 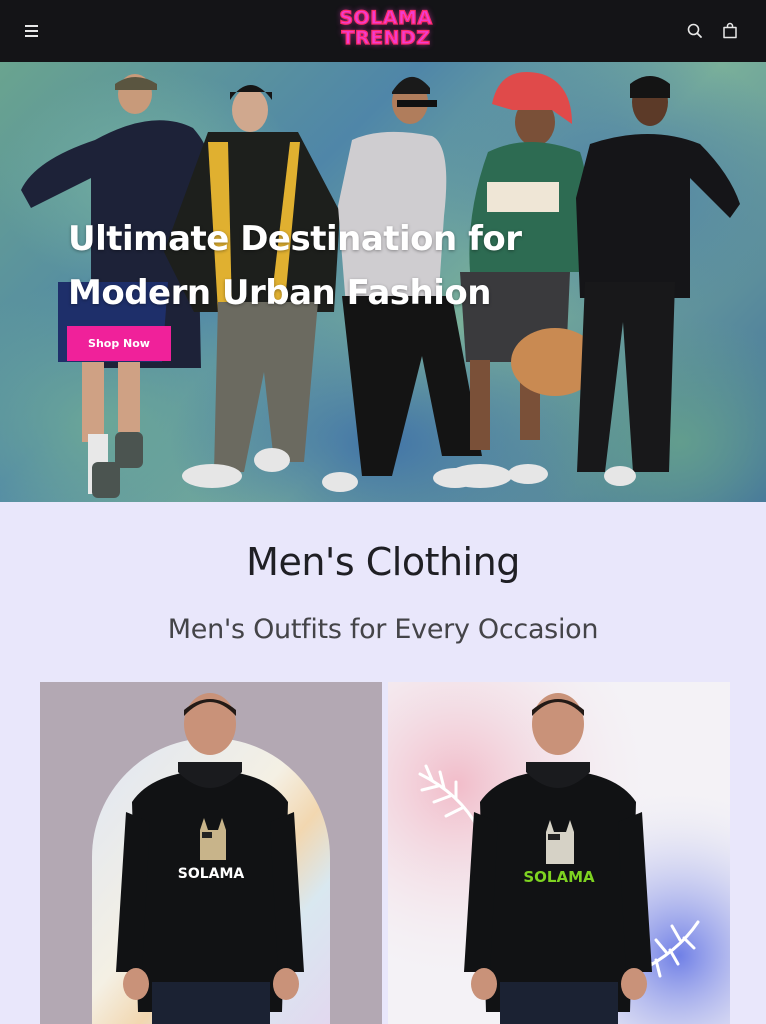 I want to click on shopping-bag-icon, so click(x=730, y=31).